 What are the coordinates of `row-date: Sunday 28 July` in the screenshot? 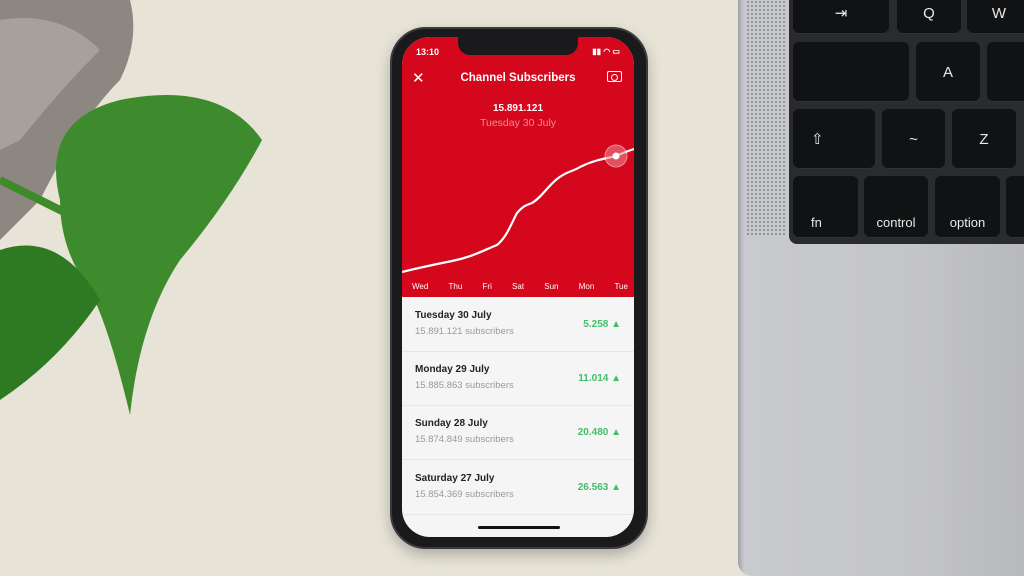 It's located at (451, 423).